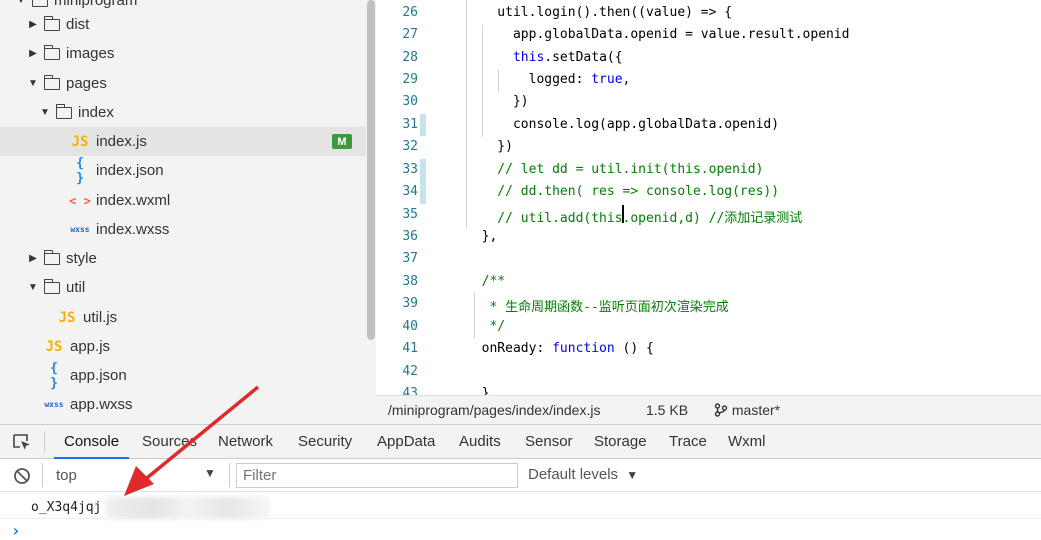 Image resolution: width=1041 pixels, height=540 pixels. I want to click on line-number: 31, so click(410, 124).